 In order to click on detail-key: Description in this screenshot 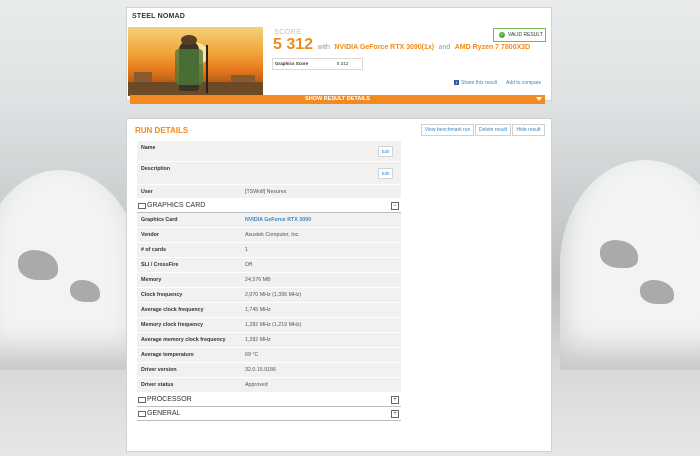, I will do `click(156, 169)`.